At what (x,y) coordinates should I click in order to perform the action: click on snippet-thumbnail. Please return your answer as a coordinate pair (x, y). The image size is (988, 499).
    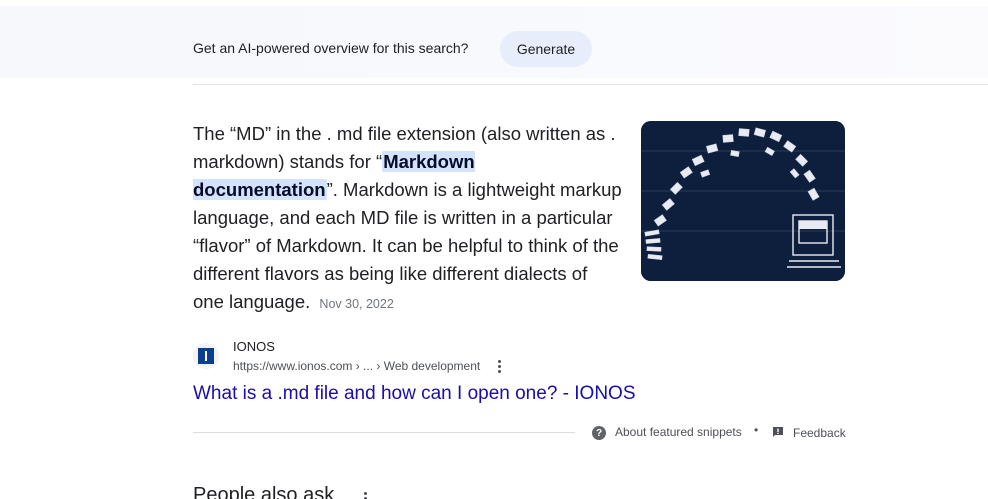
    Looking at the image, I should click on (743, 201).